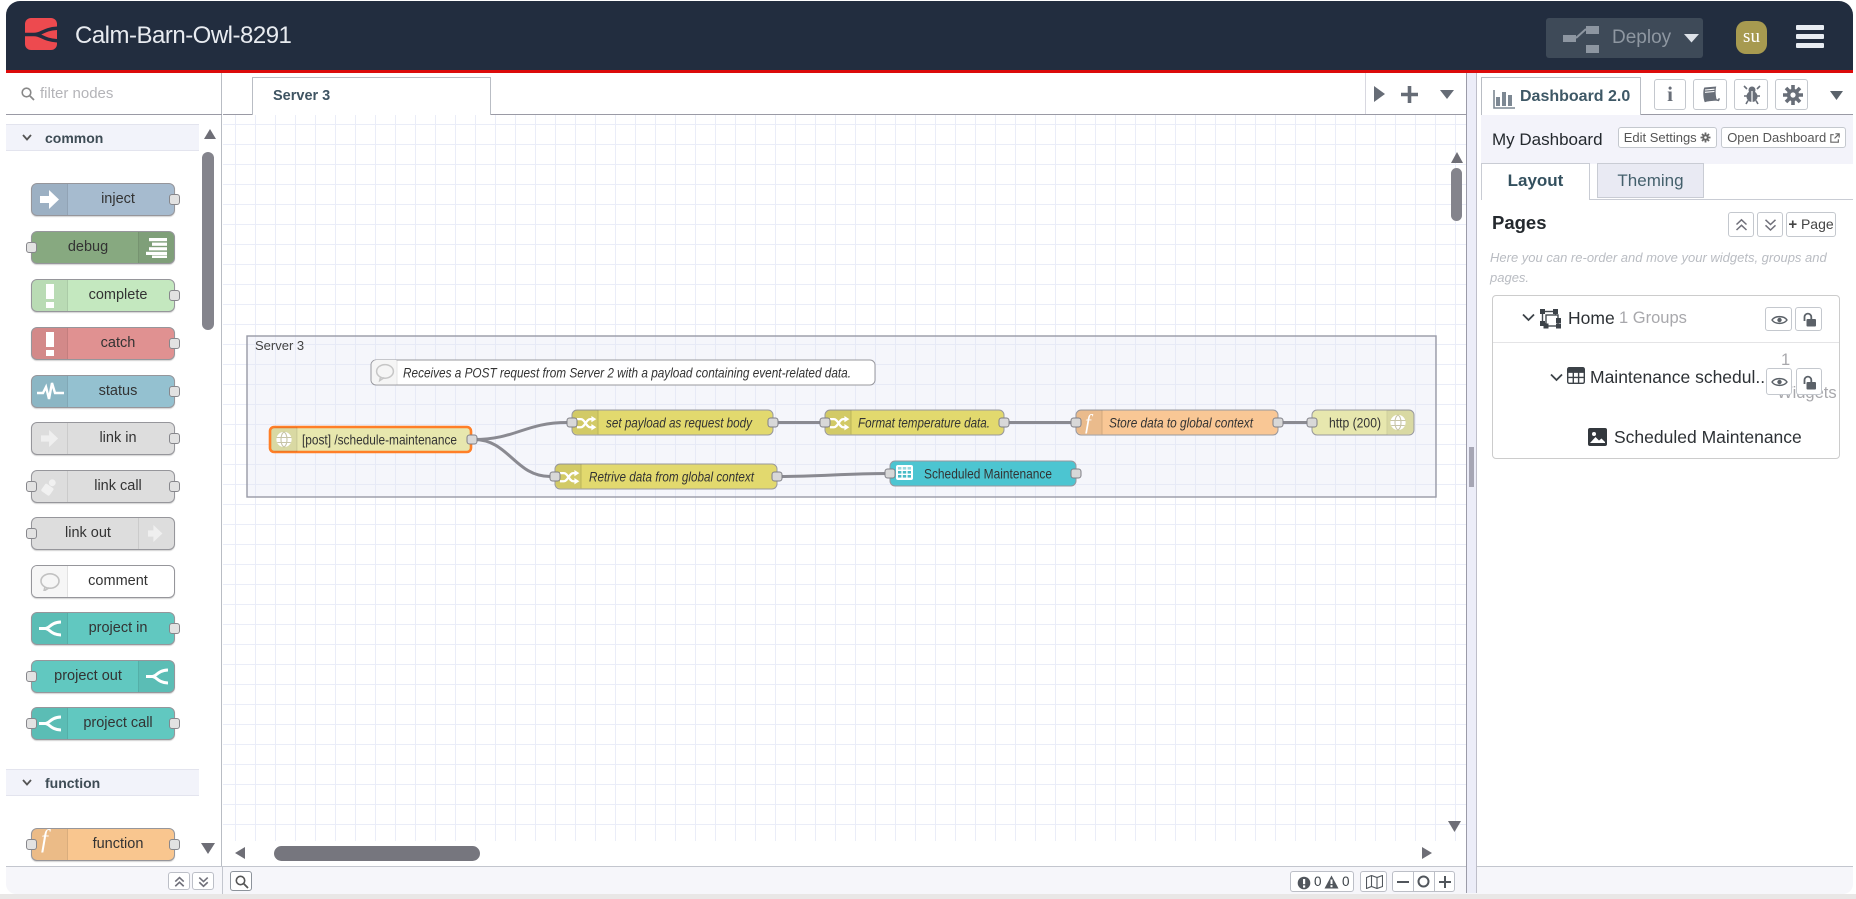 This screenshot has width=1856, height=899. I want to click on svg-text: http (200), so click(1355, 423).